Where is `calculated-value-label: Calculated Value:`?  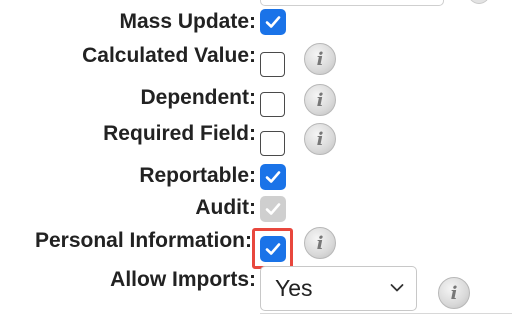
calculated-value-label: Calculated Value: is located at coordinates (169, 55).